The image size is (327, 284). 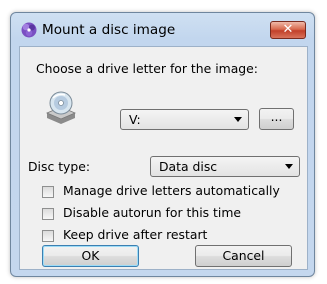 What do you see at coordinates (152, 212) in the screenshot?
I see `disable-autorun-label: Disable autorun for this time` at bounding box center [152, 212].